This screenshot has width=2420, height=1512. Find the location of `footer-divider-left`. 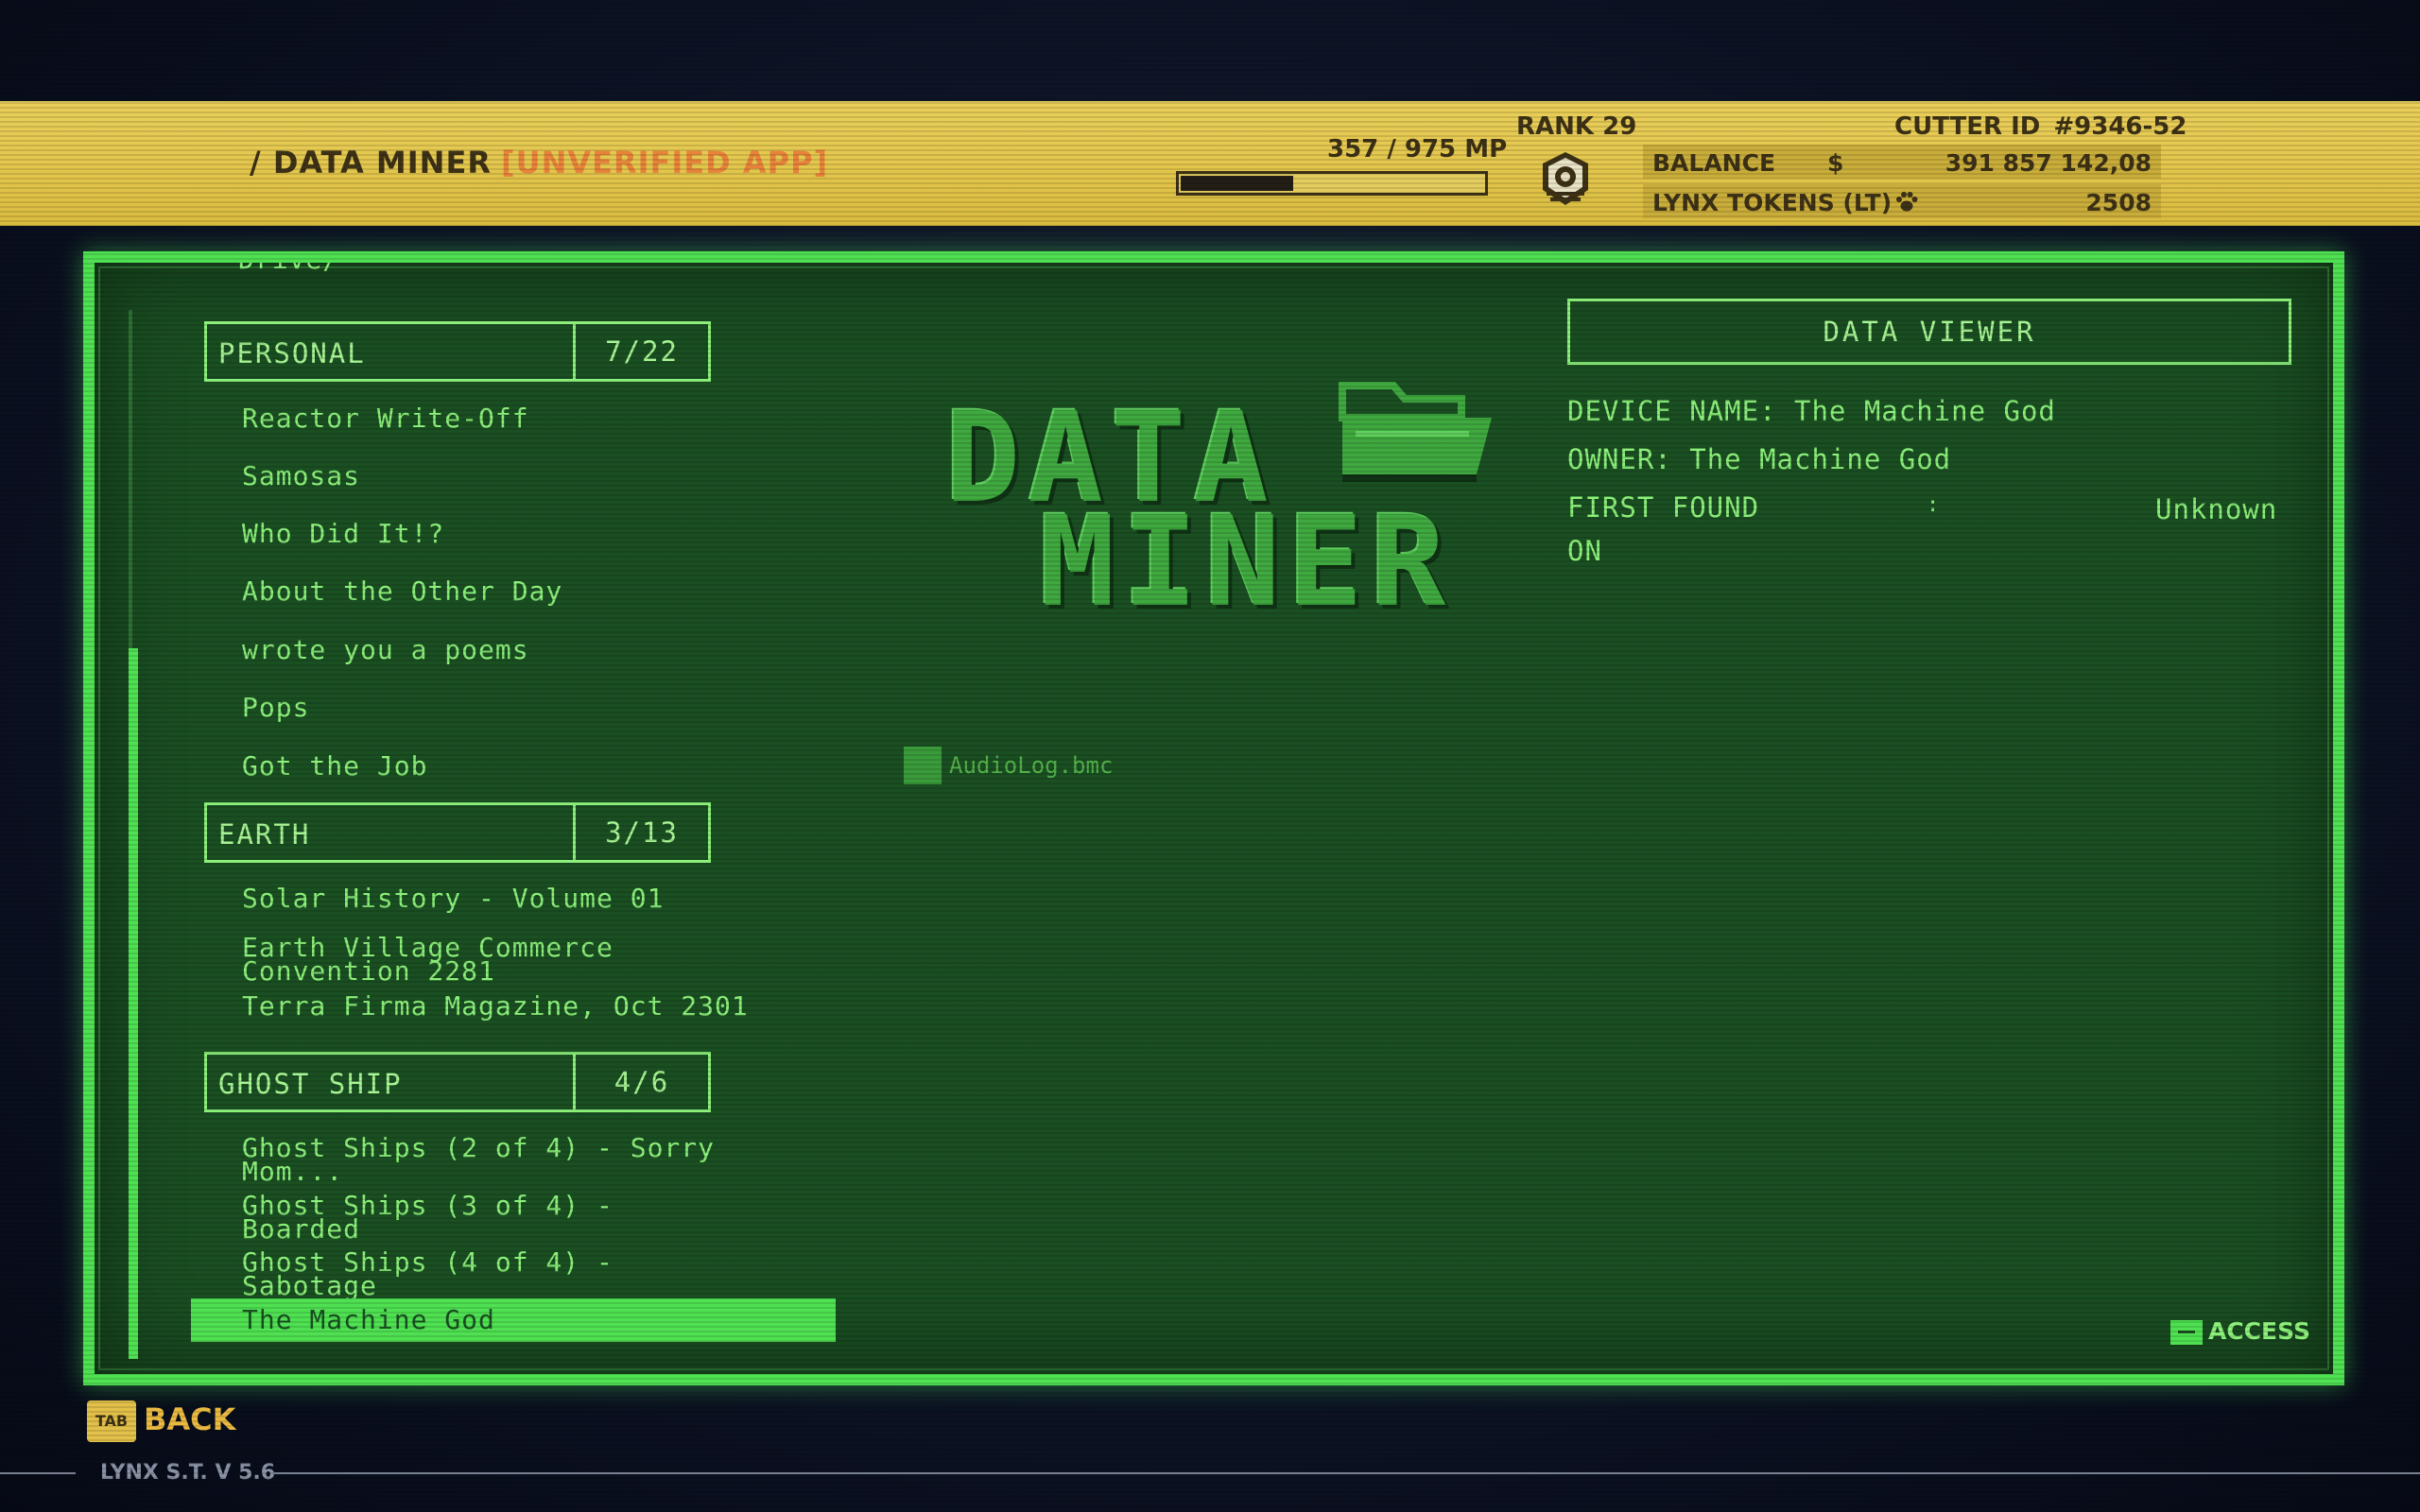

footer-divider-left is located at coordinates (38, 1473).